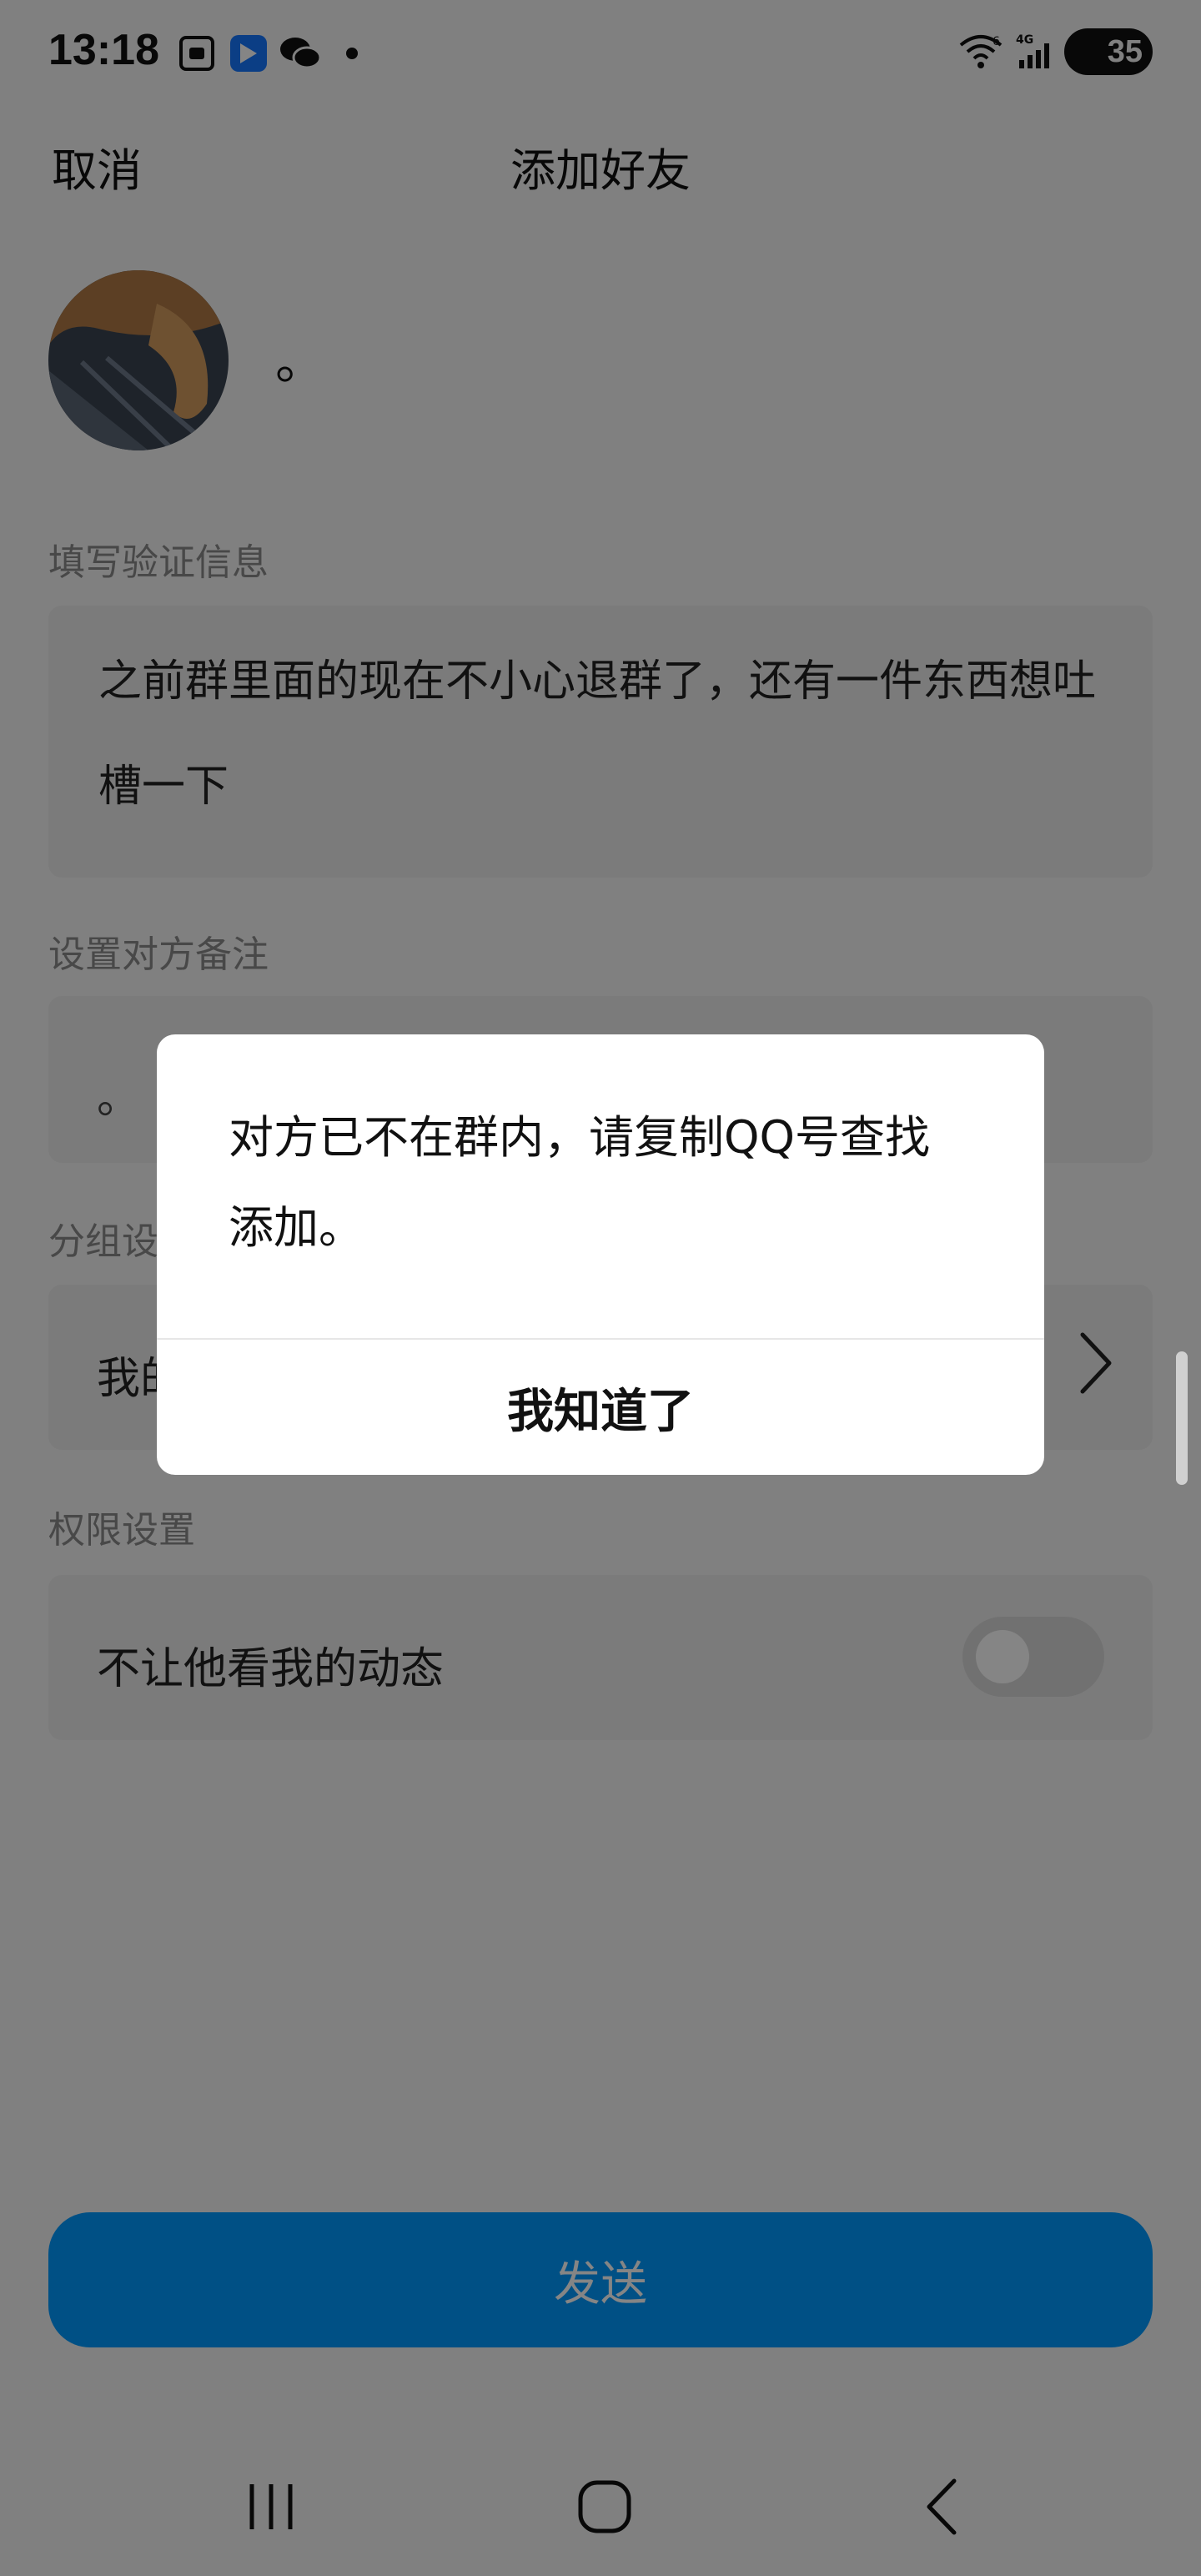 The image size is (1201, 2576). Describe the element at coordinates (580, 1182) in the screenshot. I see `dialog-message: 对方已不在群内，请复制QQ号查找添加。` at that location.